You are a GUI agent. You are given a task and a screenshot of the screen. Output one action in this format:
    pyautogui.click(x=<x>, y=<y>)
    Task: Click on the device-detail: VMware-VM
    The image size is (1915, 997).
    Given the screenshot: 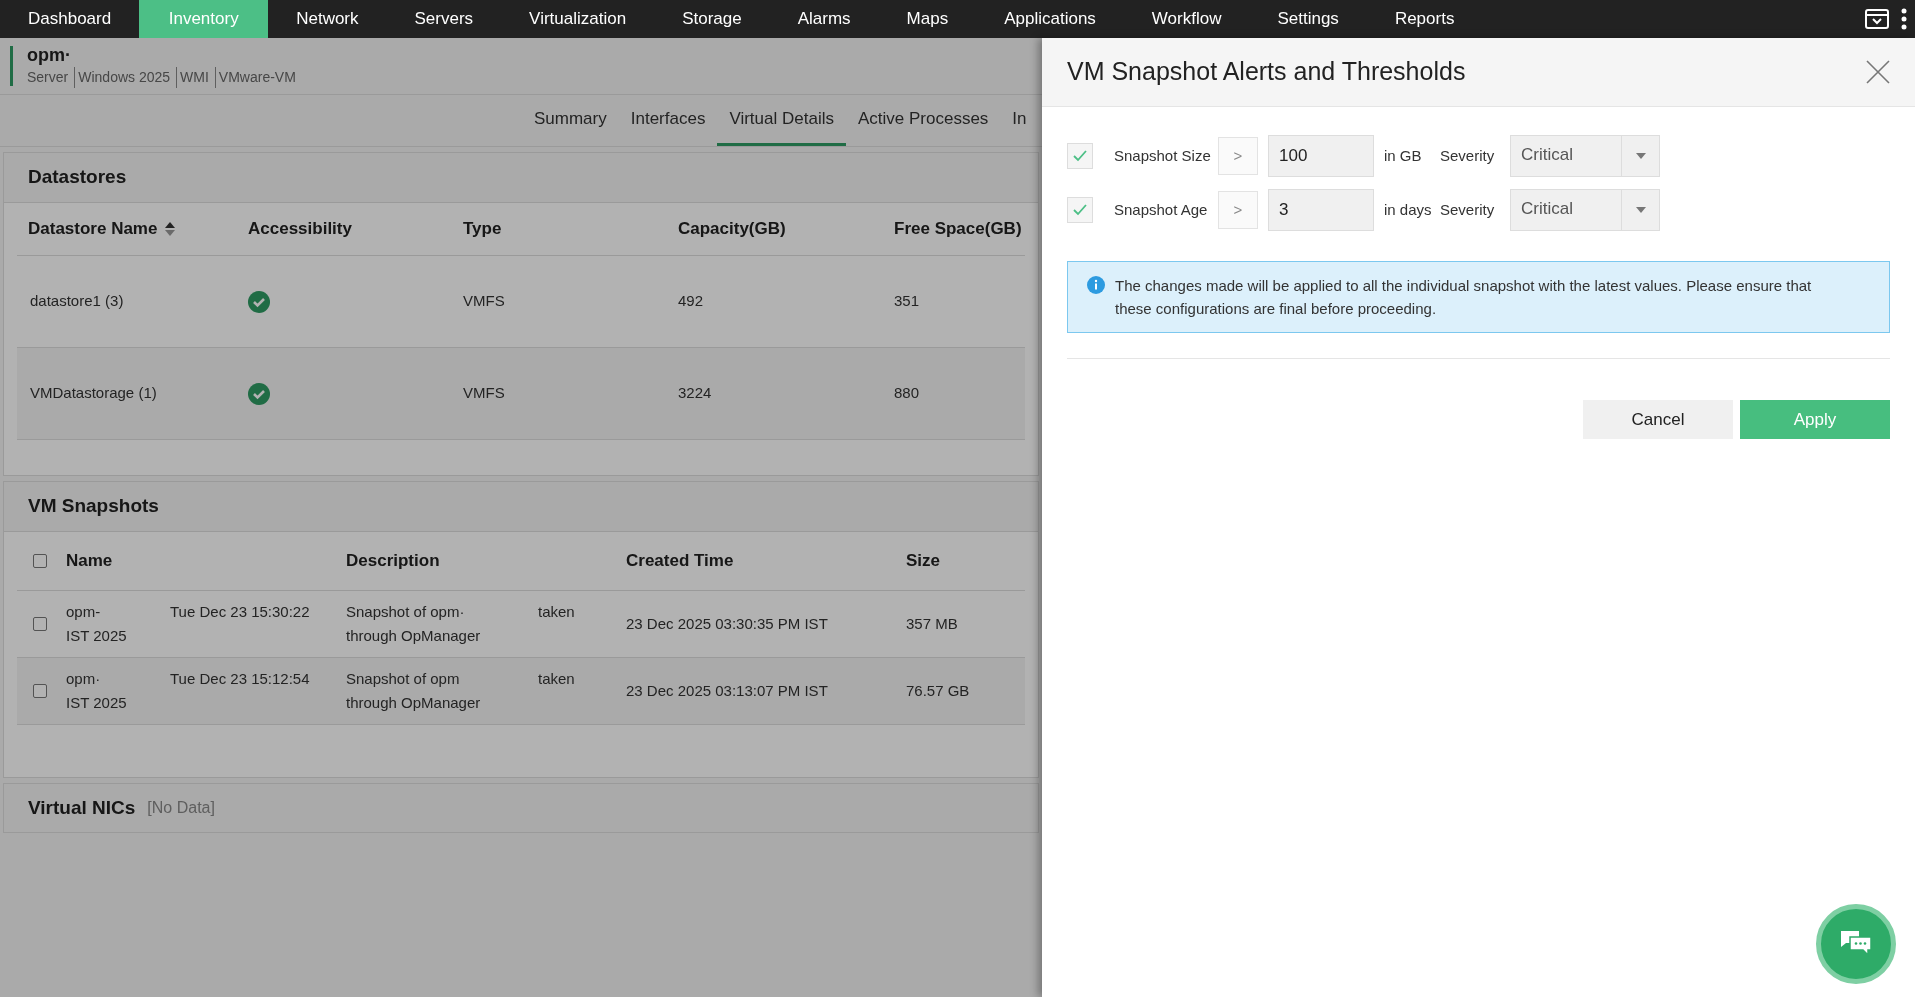 What is the action you would take?
    pyautogui.click(x=255, y=77)
    